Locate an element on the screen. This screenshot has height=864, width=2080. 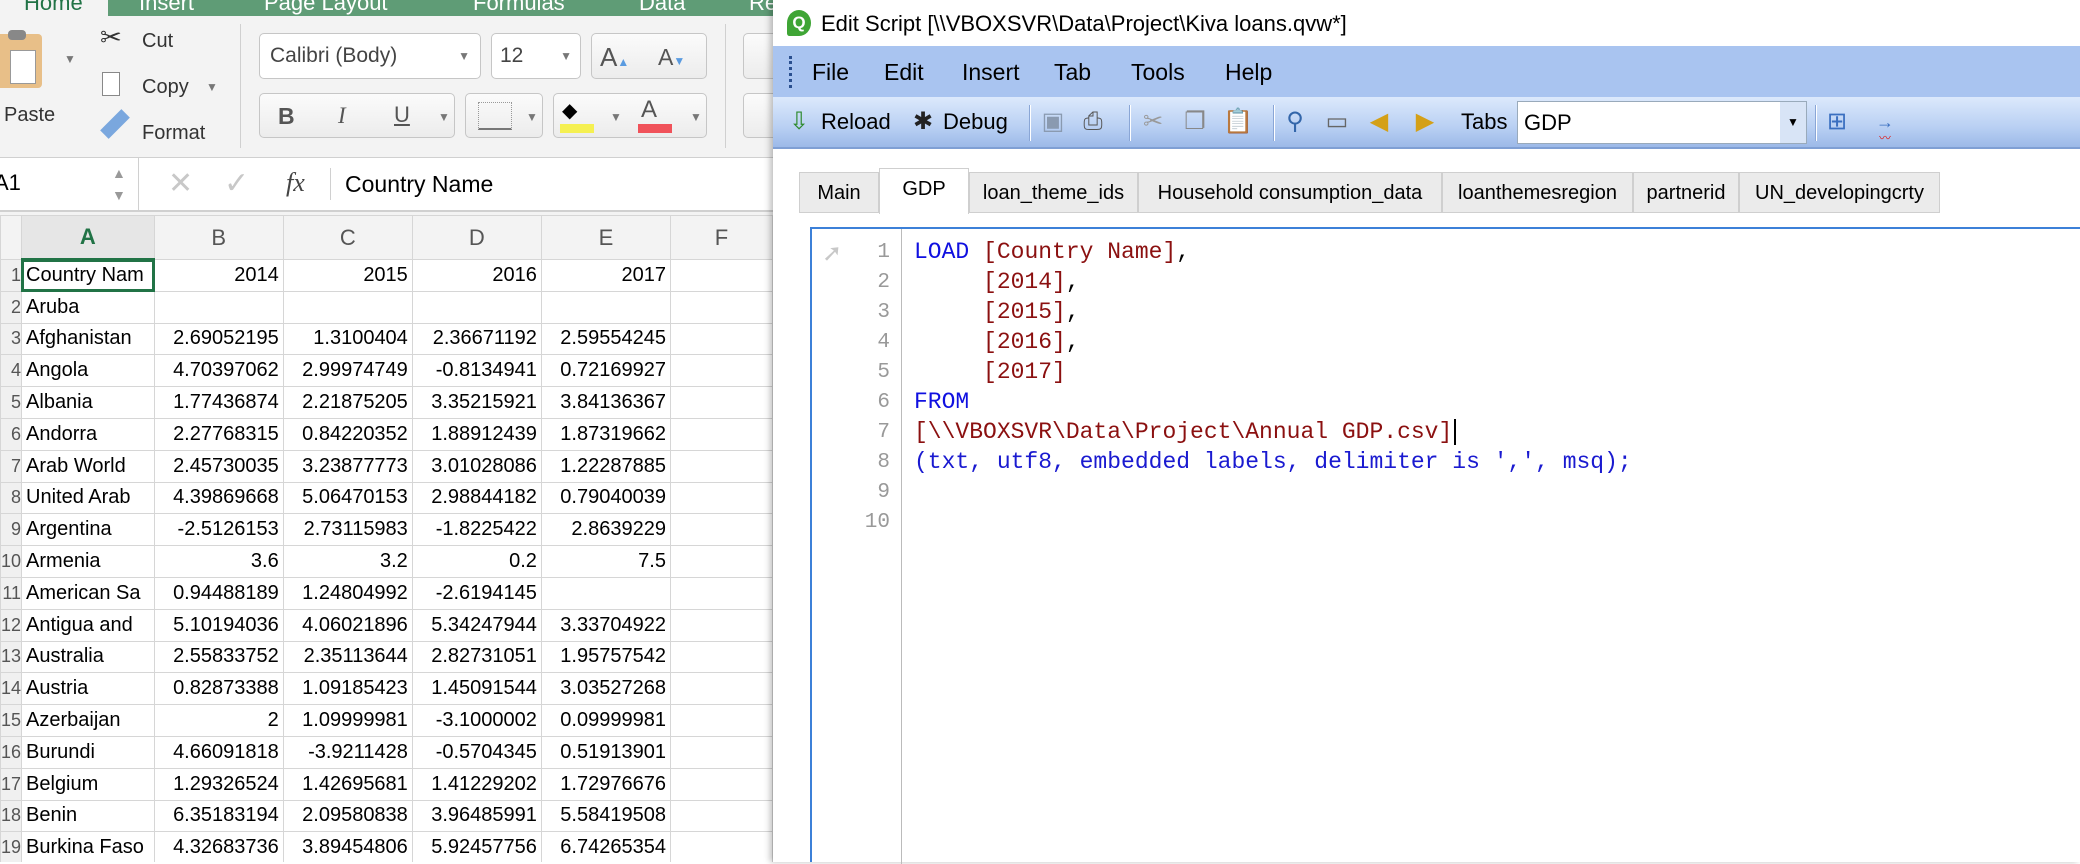
cell: Afghanistan is located at coordinates (88, 339).